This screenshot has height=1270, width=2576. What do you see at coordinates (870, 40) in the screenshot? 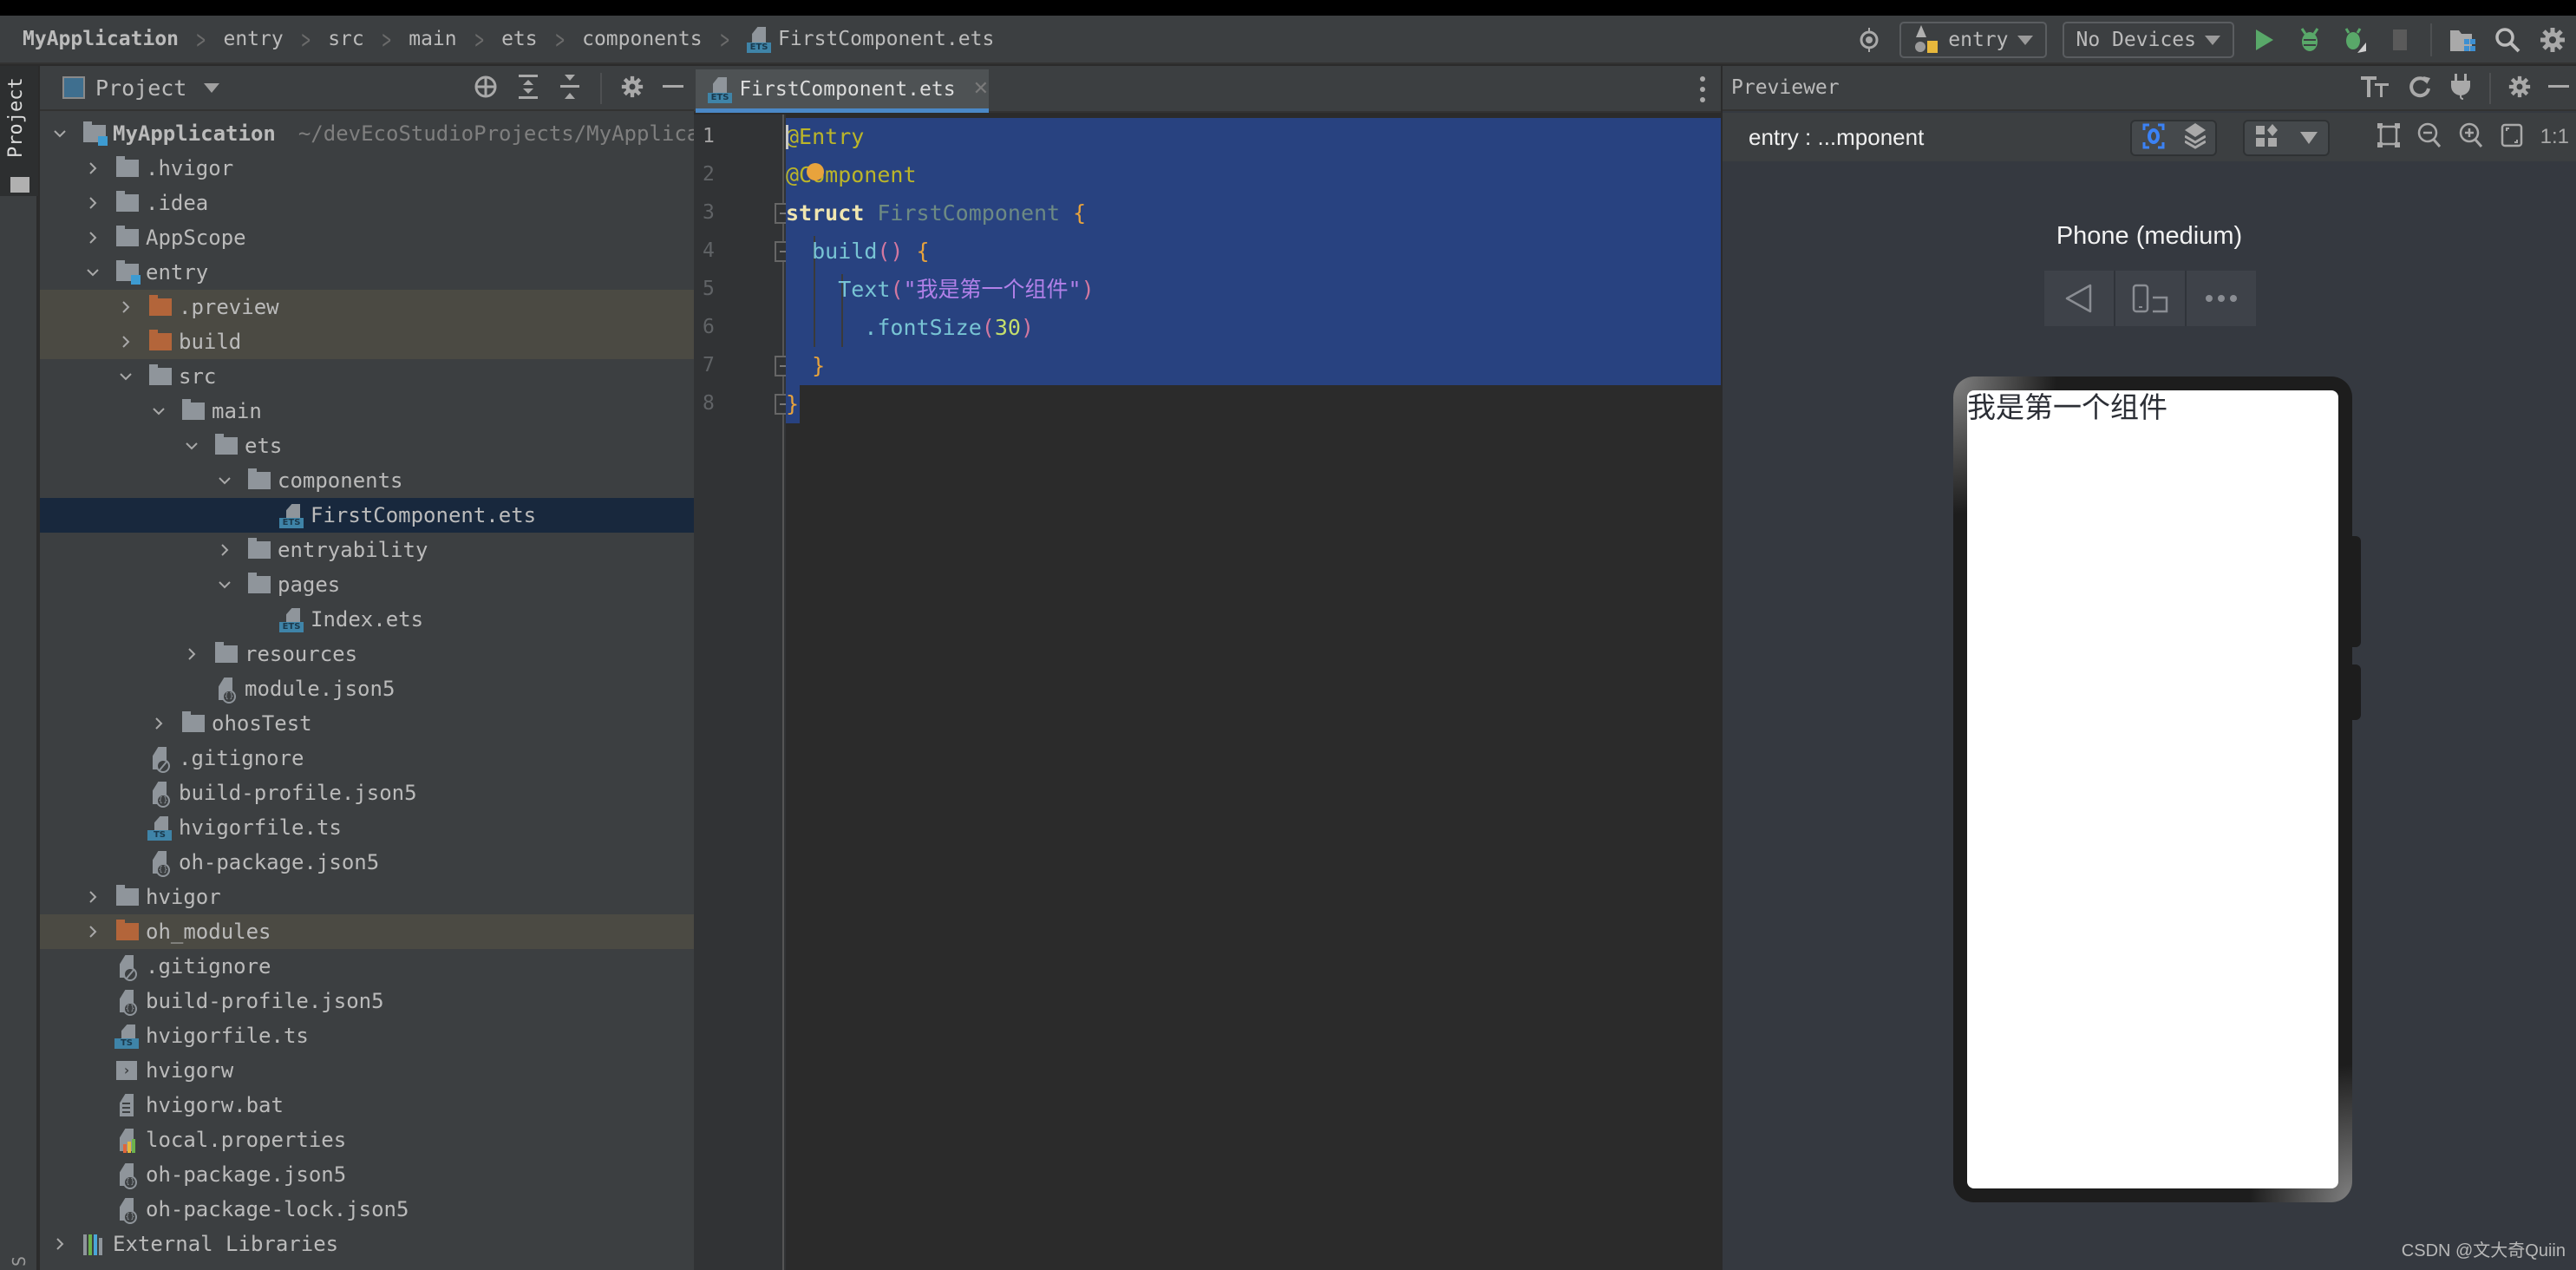
I see `breadcrumb-file: ETS FirstComponent.ets` at bounding box center [870, 40].